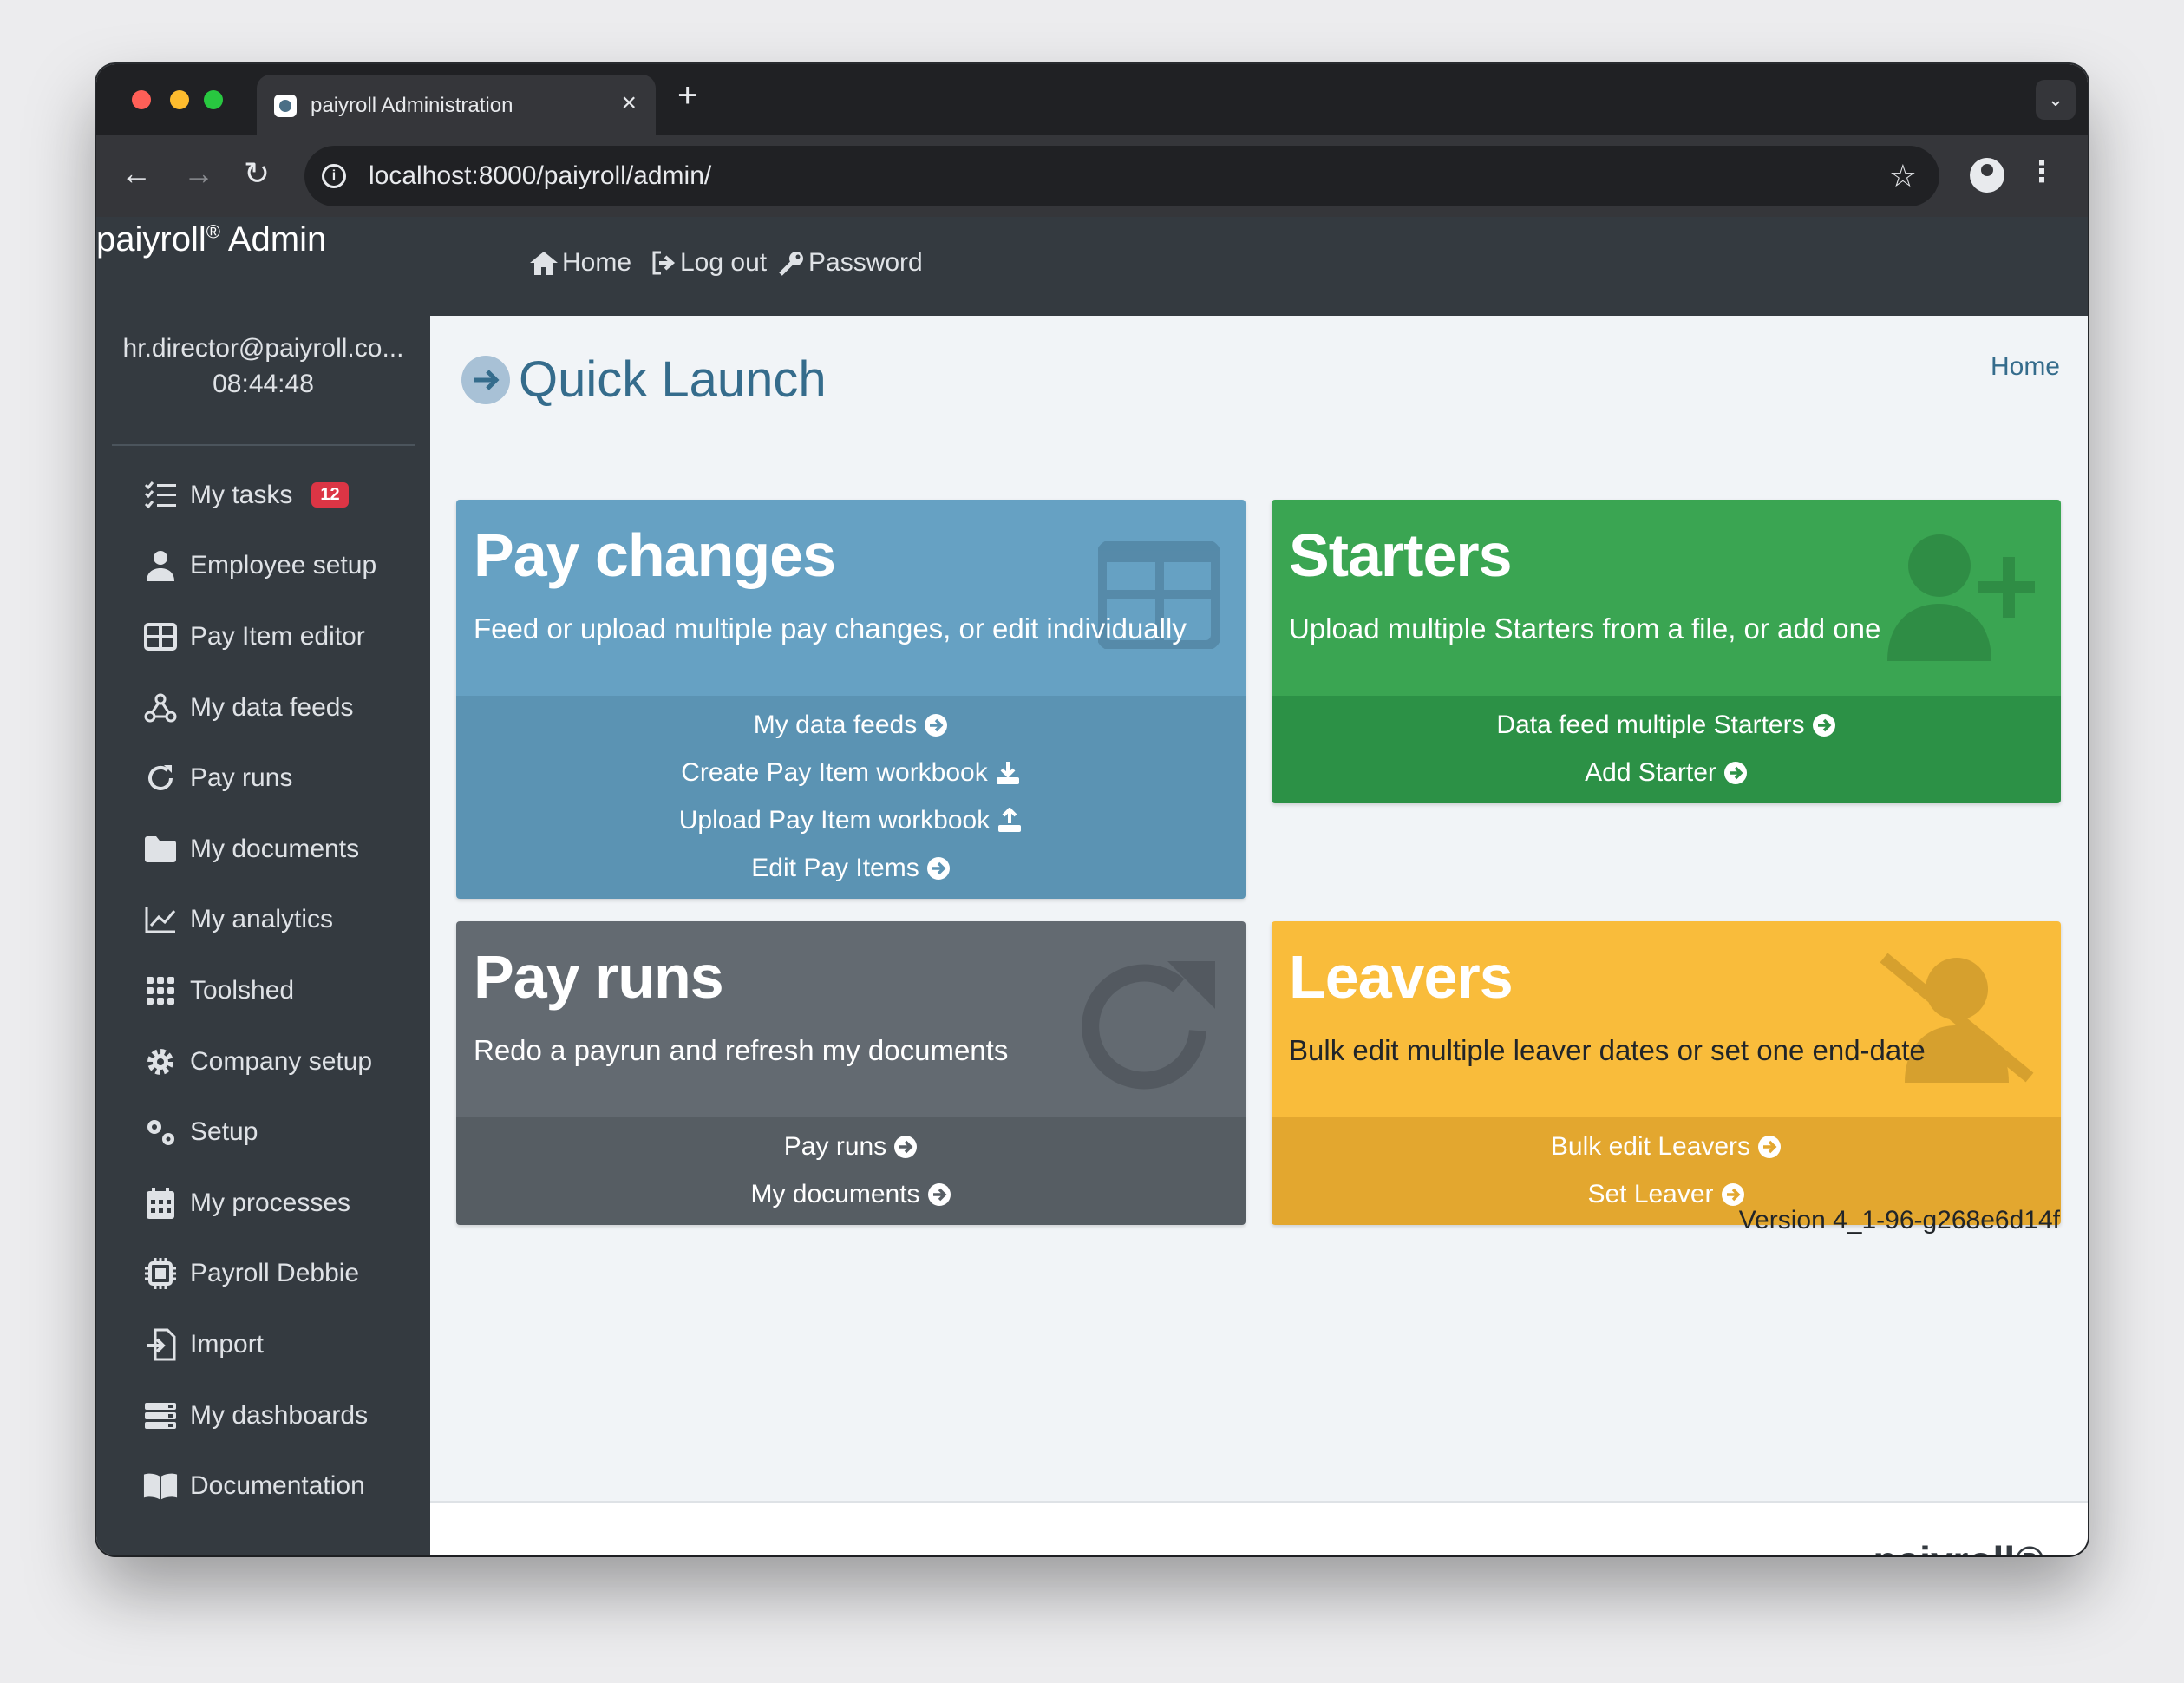  Describe the element at coordinates (1666, 725) in the screenshot. I see `link-data-feed-multiple-starters: Data feed multiple Starters` at that location.